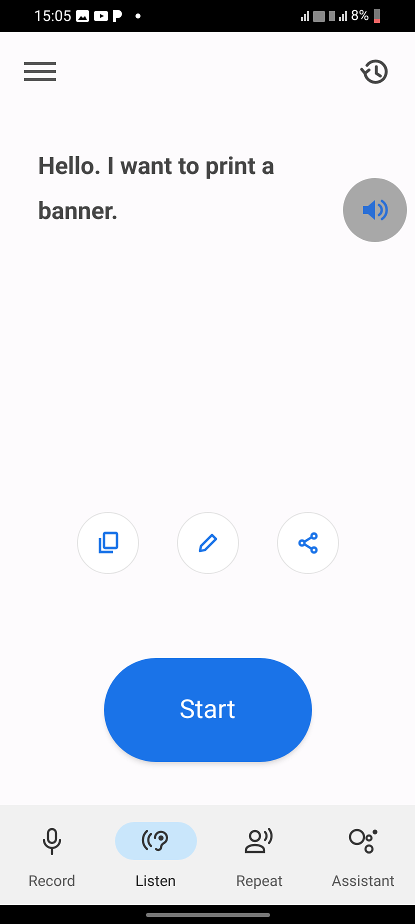  Describe the element at coordinates (331, 16) in the screenshot. I see `network-icon` at that location.